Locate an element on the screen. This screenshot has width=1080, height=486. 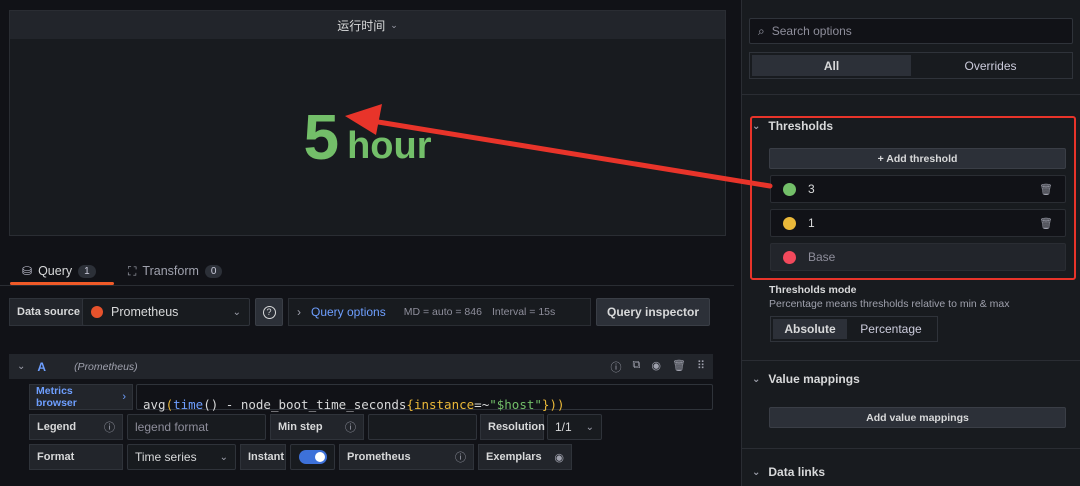
expr-string: "$host" is located at coordinates (515, 404).